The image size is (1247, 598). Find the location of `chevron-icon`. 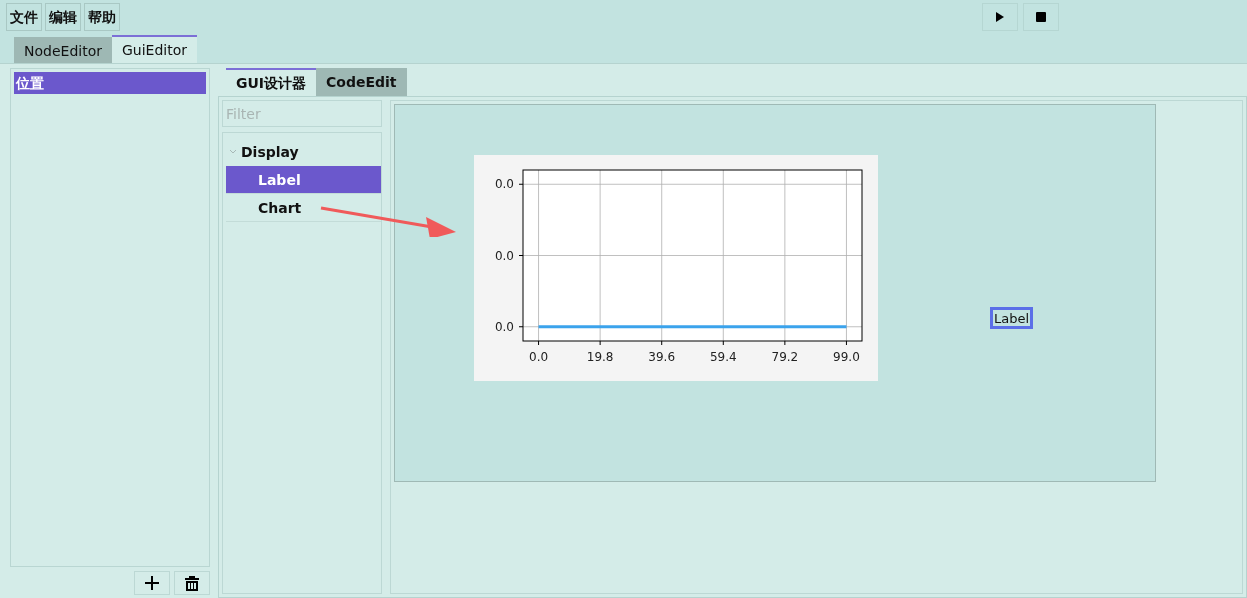

chevron-icon is located at coordinates (233, 152).